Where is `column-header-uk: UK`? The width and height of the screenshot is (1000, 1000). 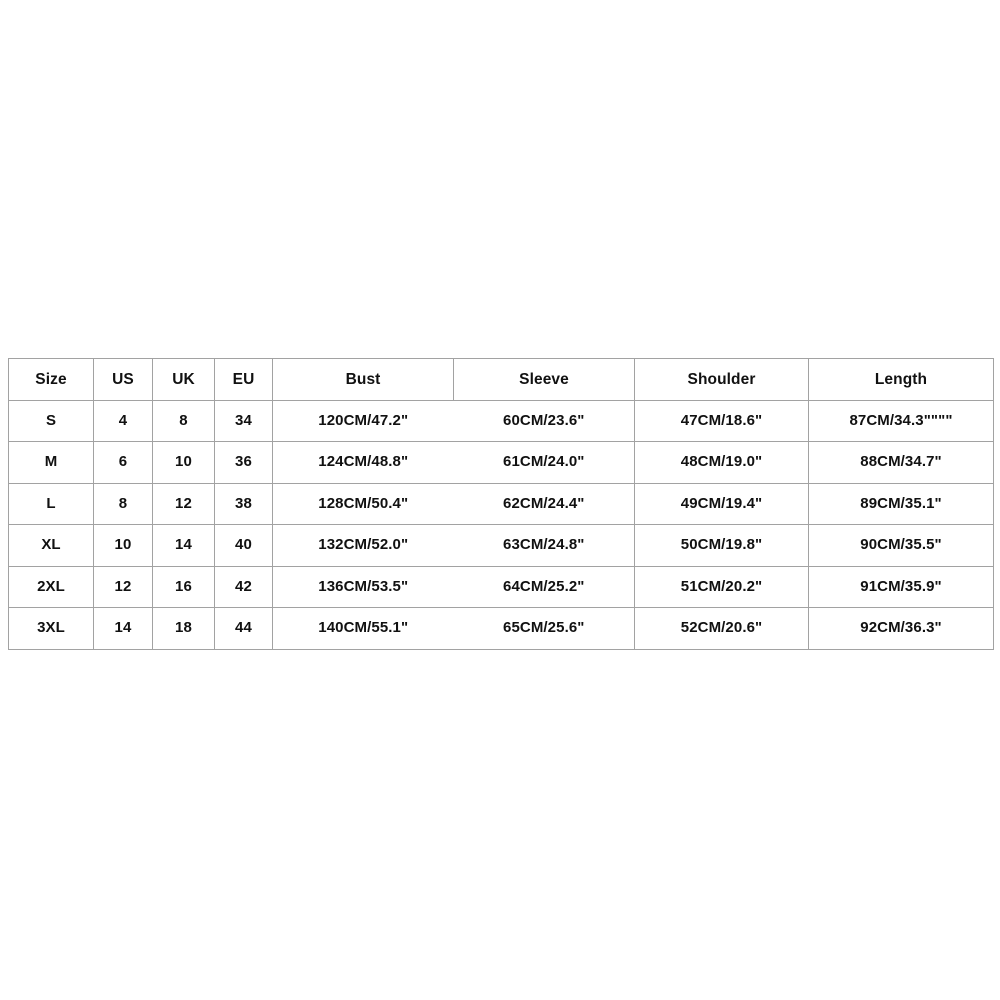
column-header-uk: UK is located at coordinates (183, 379).